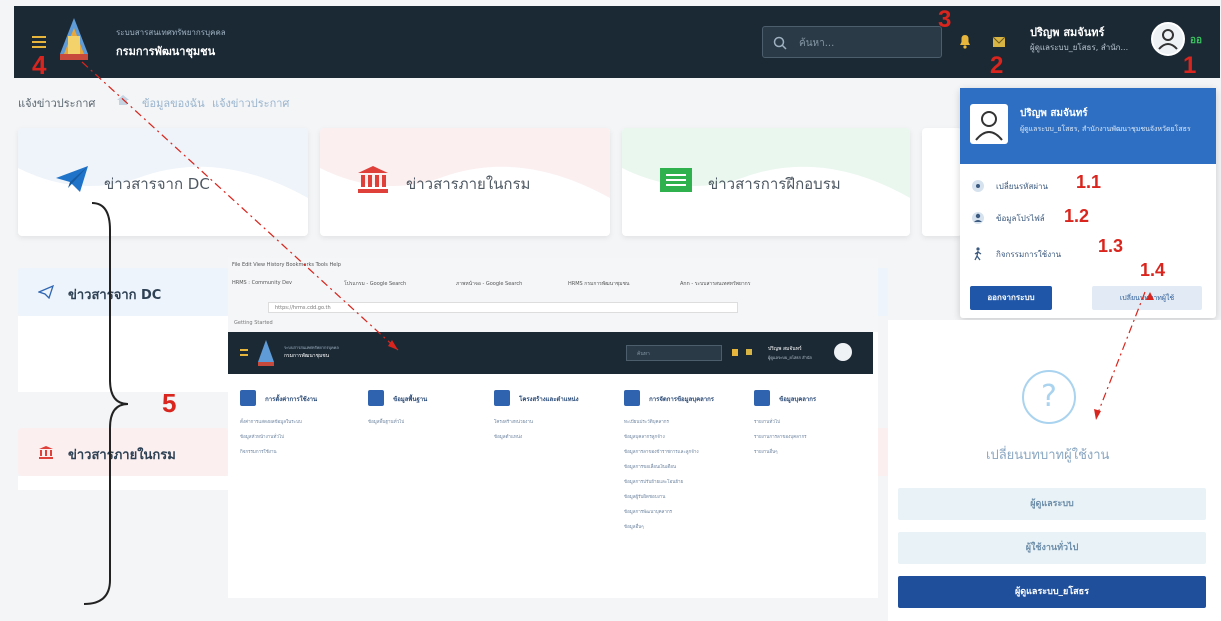 The width and height of the screenshot is (1221, 621). Describe the element at coordinates (1190, 65) in the screenshot. I see `annotation-label: 1` at that location.